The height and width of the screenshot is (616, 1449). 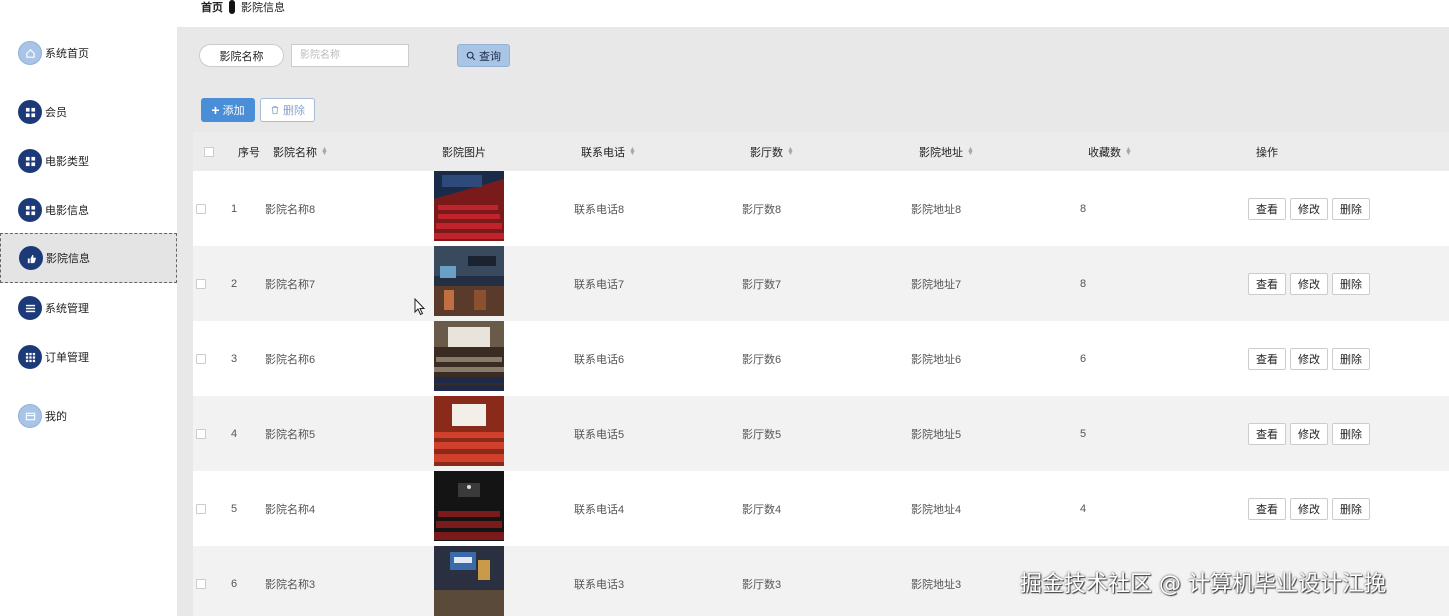 I want to click on sidebar-item-cinema-info: 影院信息, so click(x=88, y=258).